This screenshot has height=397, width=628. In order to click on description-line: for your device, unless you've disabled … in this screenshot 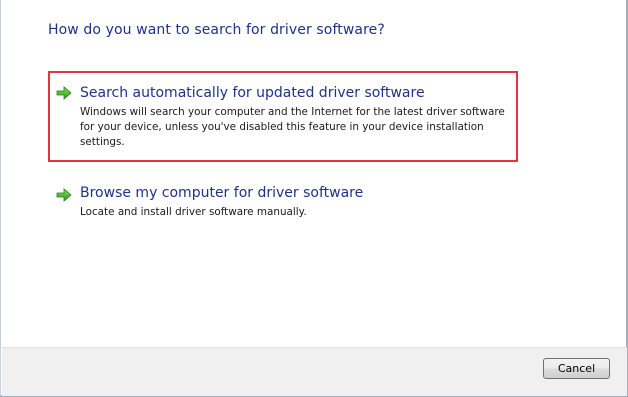, I will do `click(282, 127)`.